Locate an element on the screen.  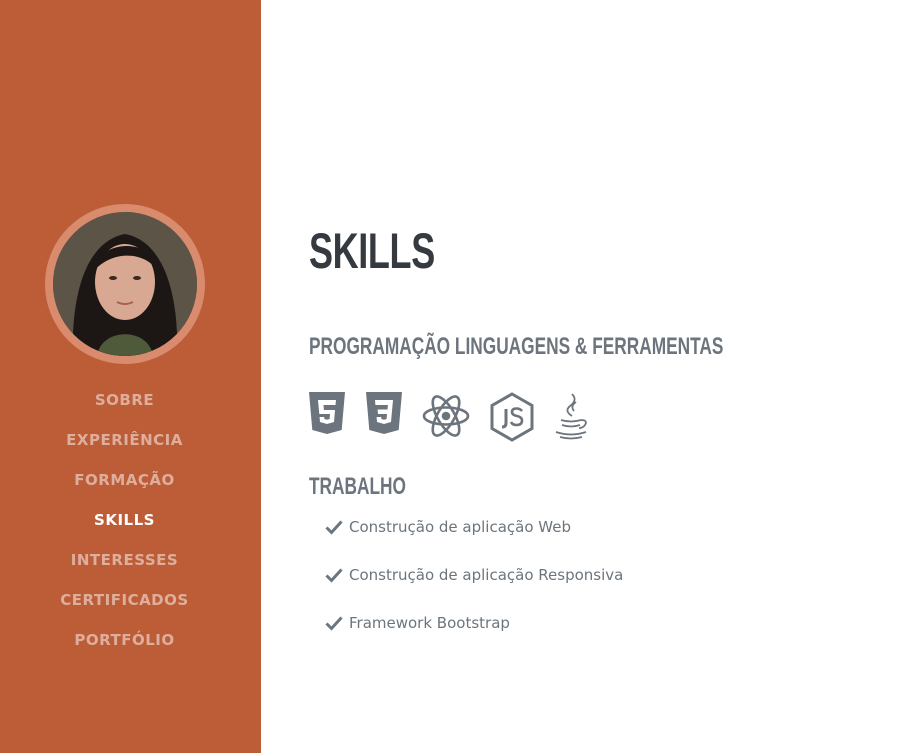
nav-item-portfolio: PORTFÓLIO is located at coordinates (124, 644).